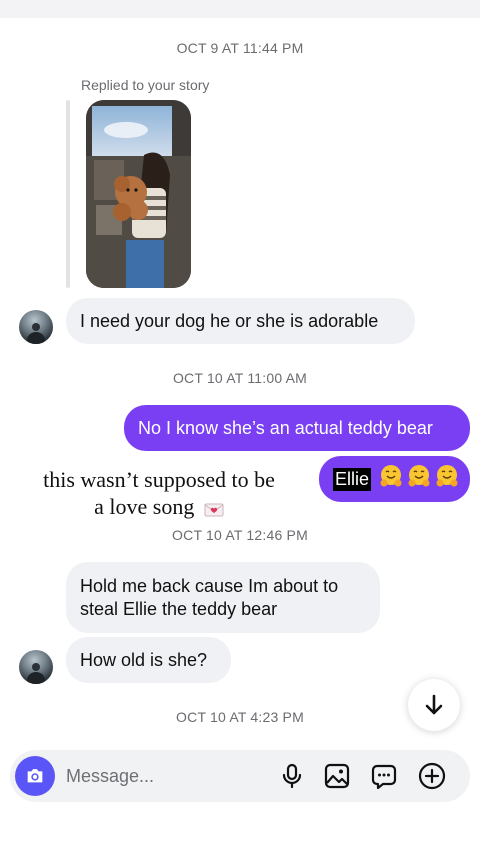  I want to click on sticker-icon, so click(384, 776).